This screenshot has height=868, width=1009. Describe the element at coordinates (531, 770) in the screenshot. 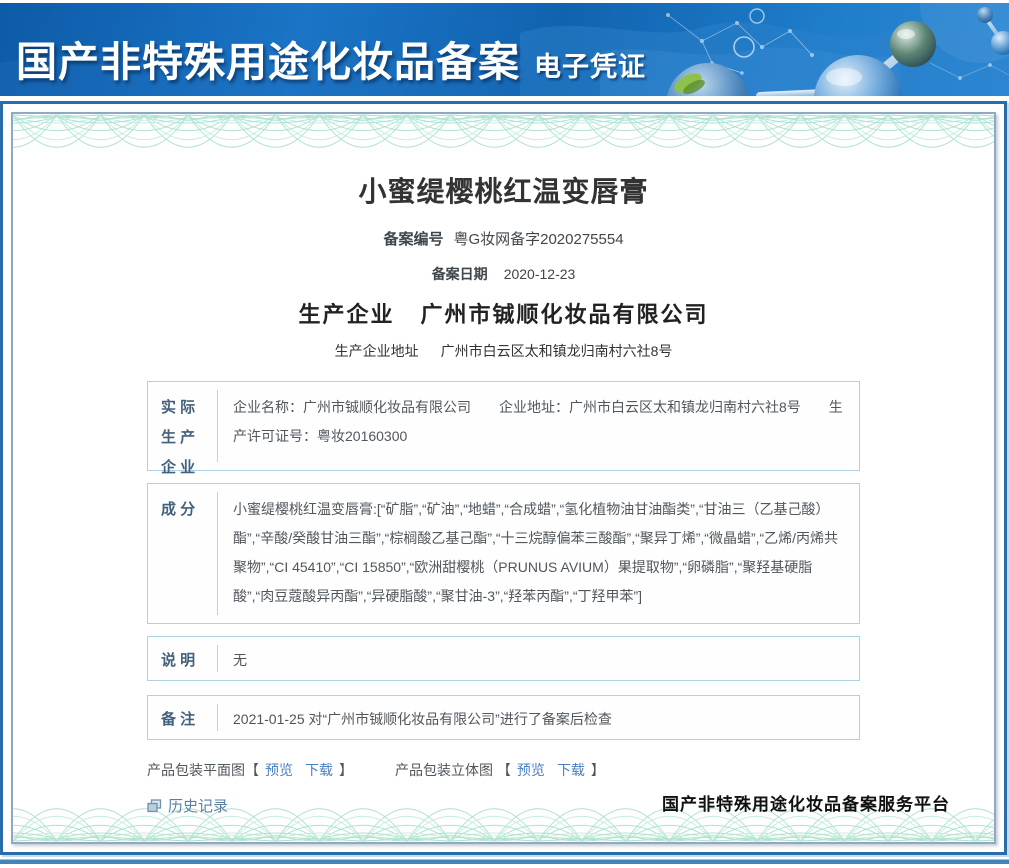

I see `stereo-preview-link: 预览` at that location.